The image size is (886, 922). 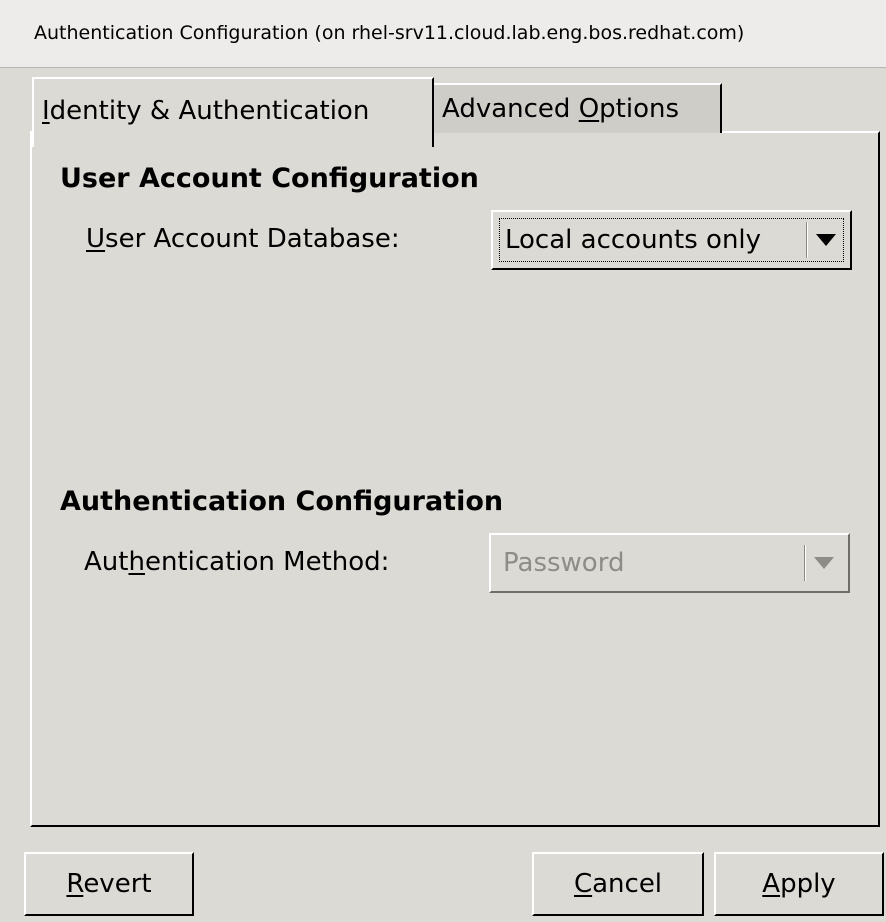 I want to click on tab-advanced-options-label: Advanced Options, so click(x=560, y=109).